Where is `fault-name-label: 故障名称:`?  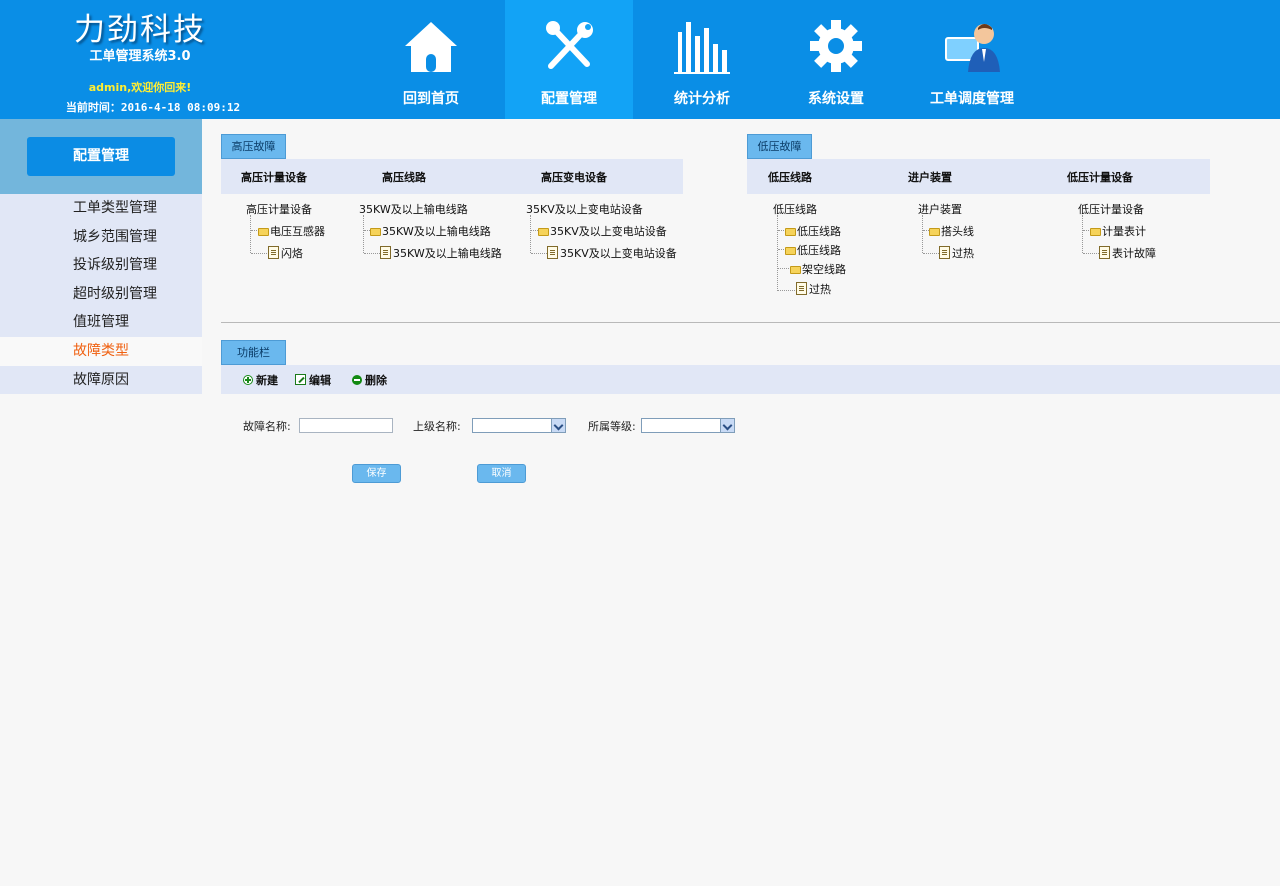
fault-name-label: 故障名称: is located at coordinates (267, 426).